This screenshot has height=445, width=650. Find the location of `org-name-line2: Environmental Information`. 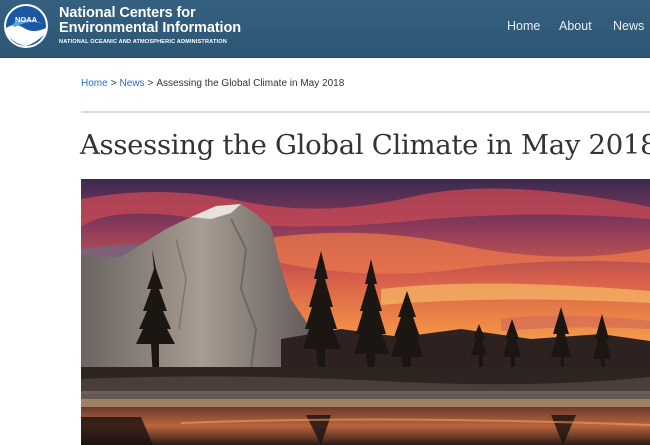

org-name-line2: Environmental Information is located at coordinates (150, 28).